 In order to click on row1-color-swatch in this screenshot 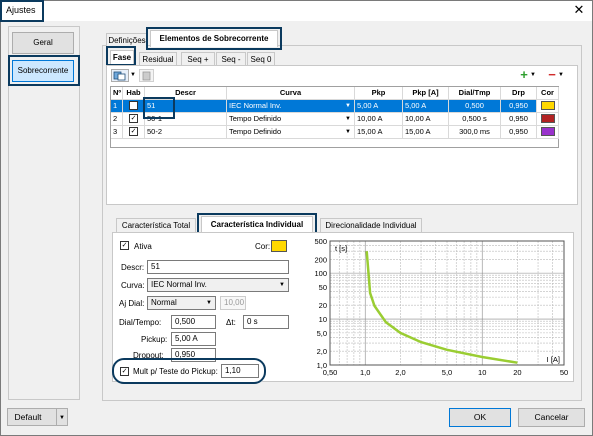, I will do `click(548, 105)`.